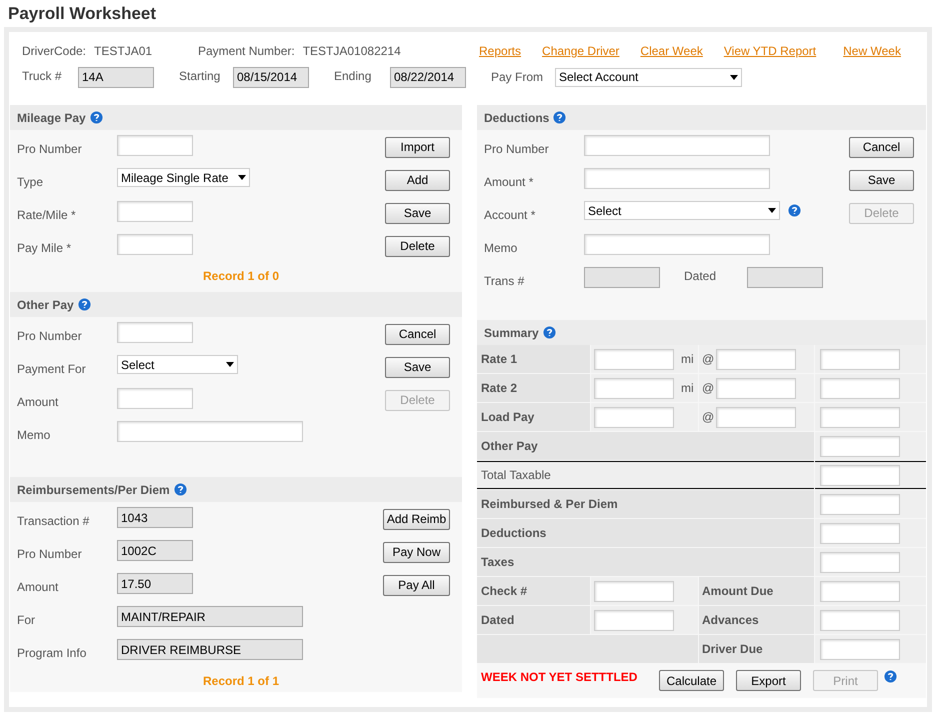 The width and height of the screenshot is (936, 713). What do you see at coordinates (501, 248) in the screenshot?
I see `field-label: Memo` at bounding box center [501, 248].